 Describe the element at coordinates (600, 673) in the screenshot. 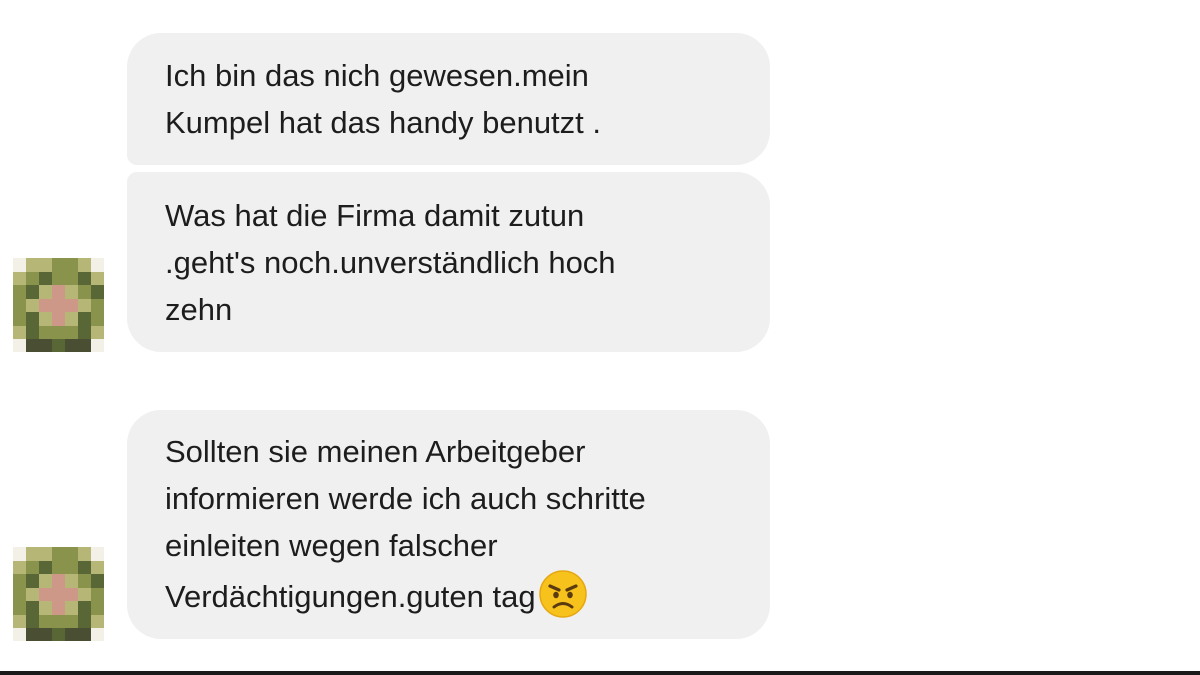

I see `bottom-divider` at that location.